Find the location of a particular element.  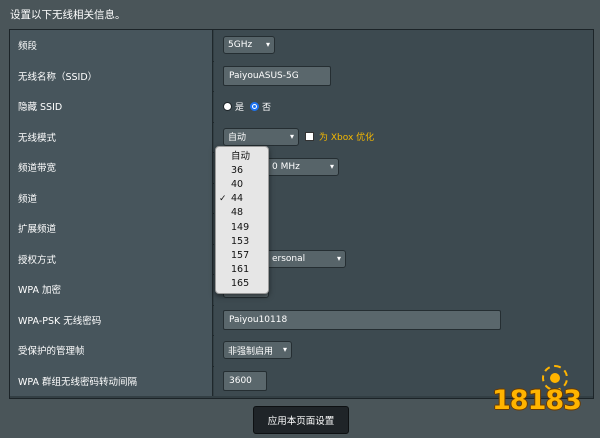

rekey-interval-input: 3600 is located at coordinates (245, 380).